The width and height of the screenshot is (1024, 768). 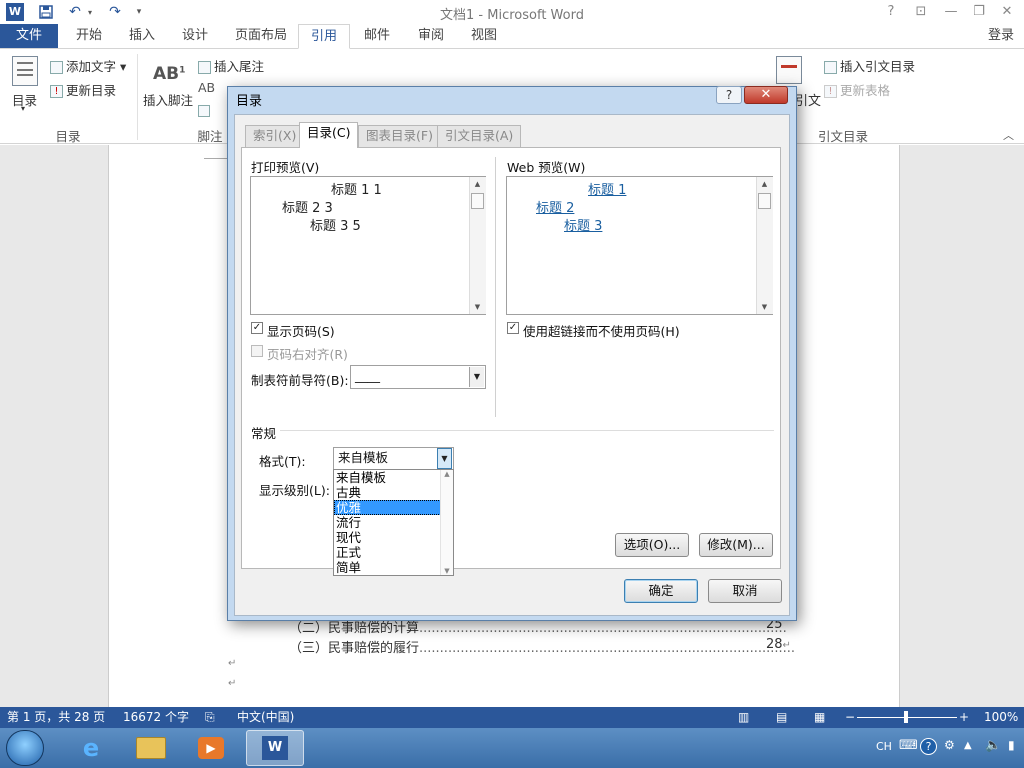 What do you see at coordinates (808, 99) in the screenshot?
I see `mark-citation-label: 引文` at bounding box center [808, 99].